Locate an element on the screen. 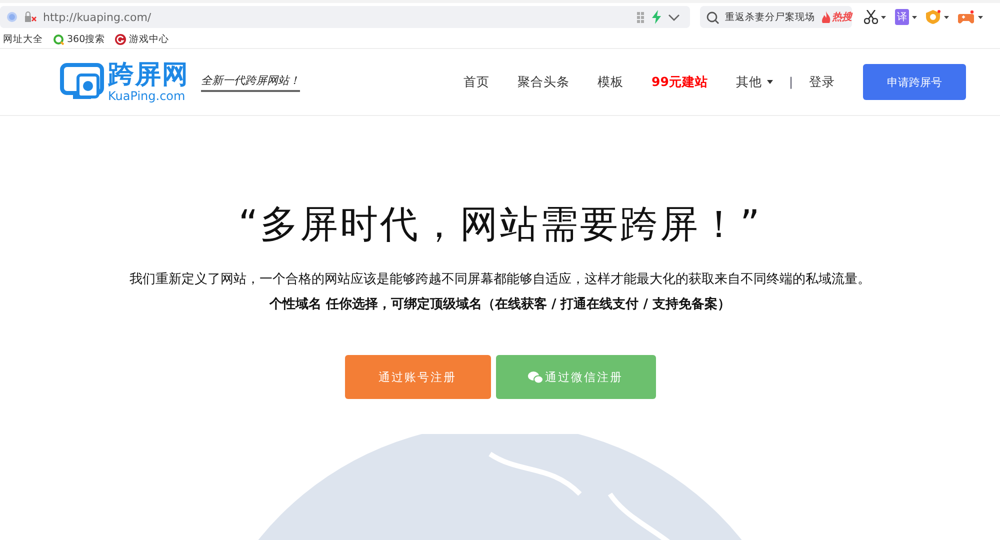  address-bar: http://kuaping.com/ is located at coordinates (345, 17).